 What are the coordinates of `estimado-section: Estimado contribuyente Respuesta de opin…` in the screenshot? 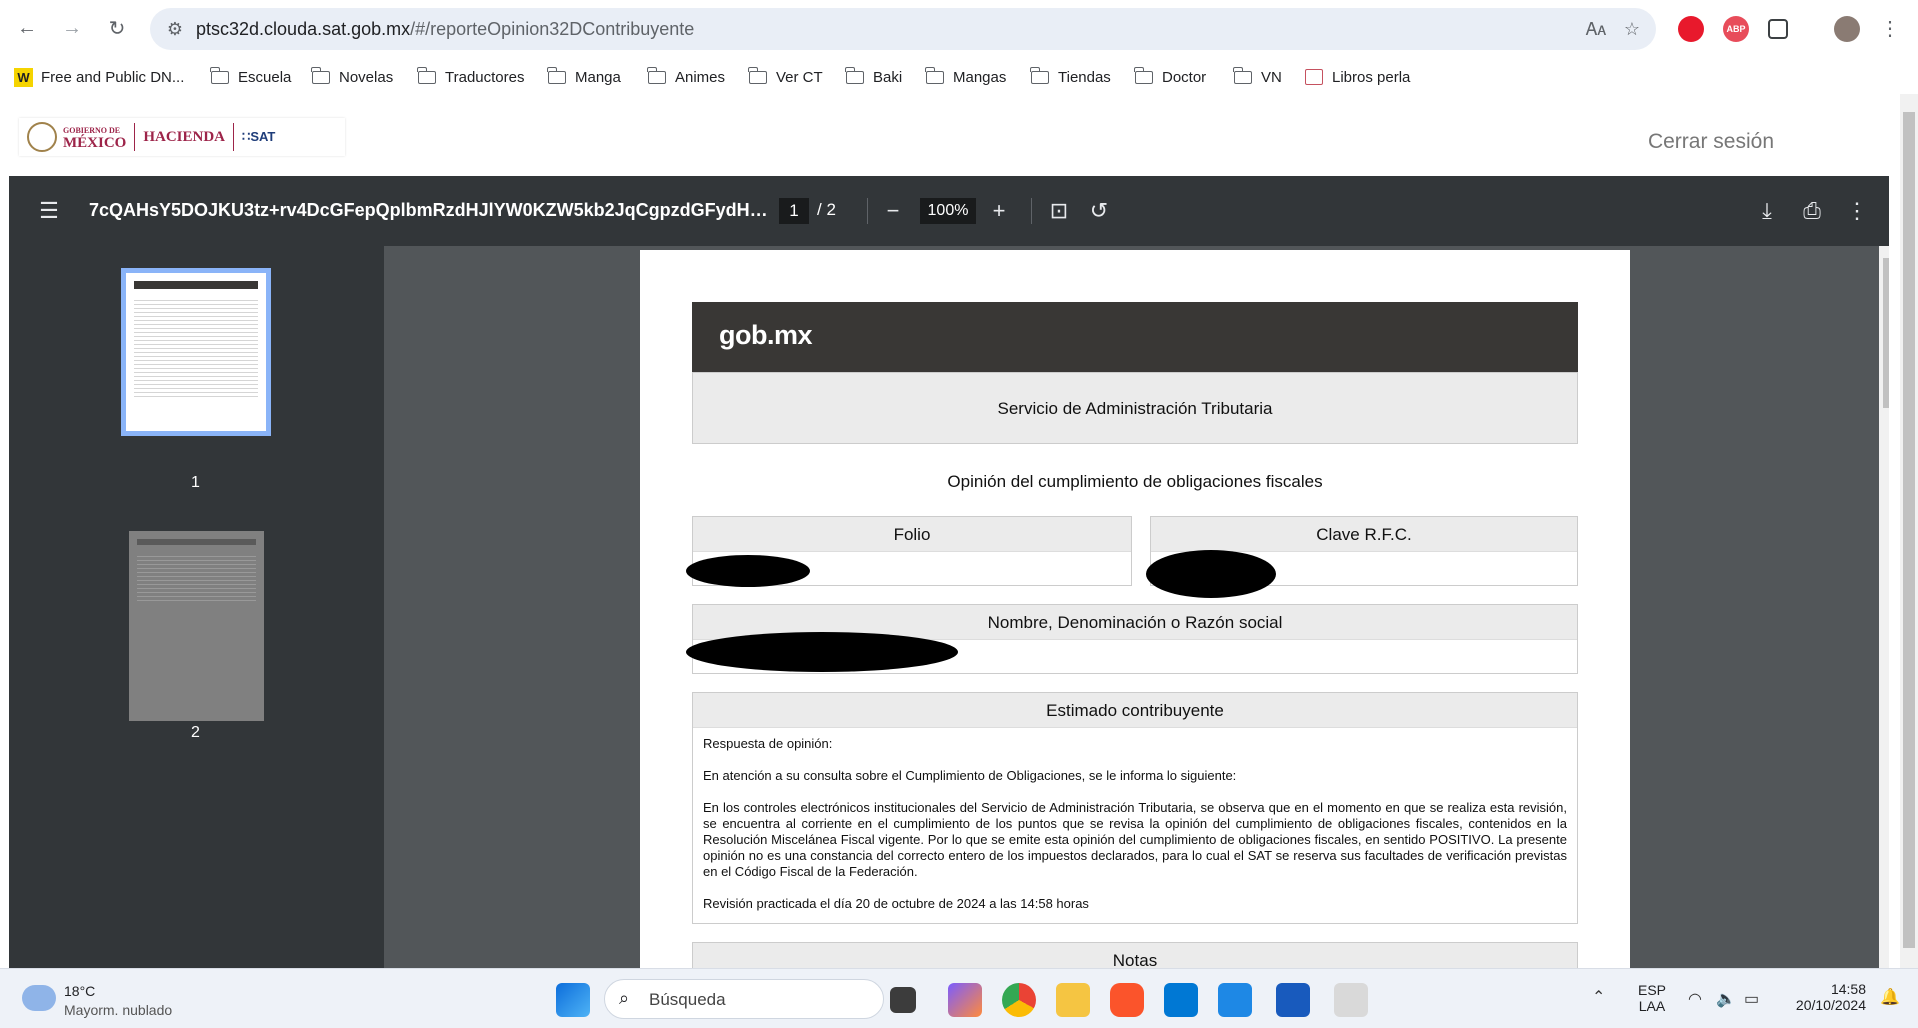 It's located at (1135, 808).